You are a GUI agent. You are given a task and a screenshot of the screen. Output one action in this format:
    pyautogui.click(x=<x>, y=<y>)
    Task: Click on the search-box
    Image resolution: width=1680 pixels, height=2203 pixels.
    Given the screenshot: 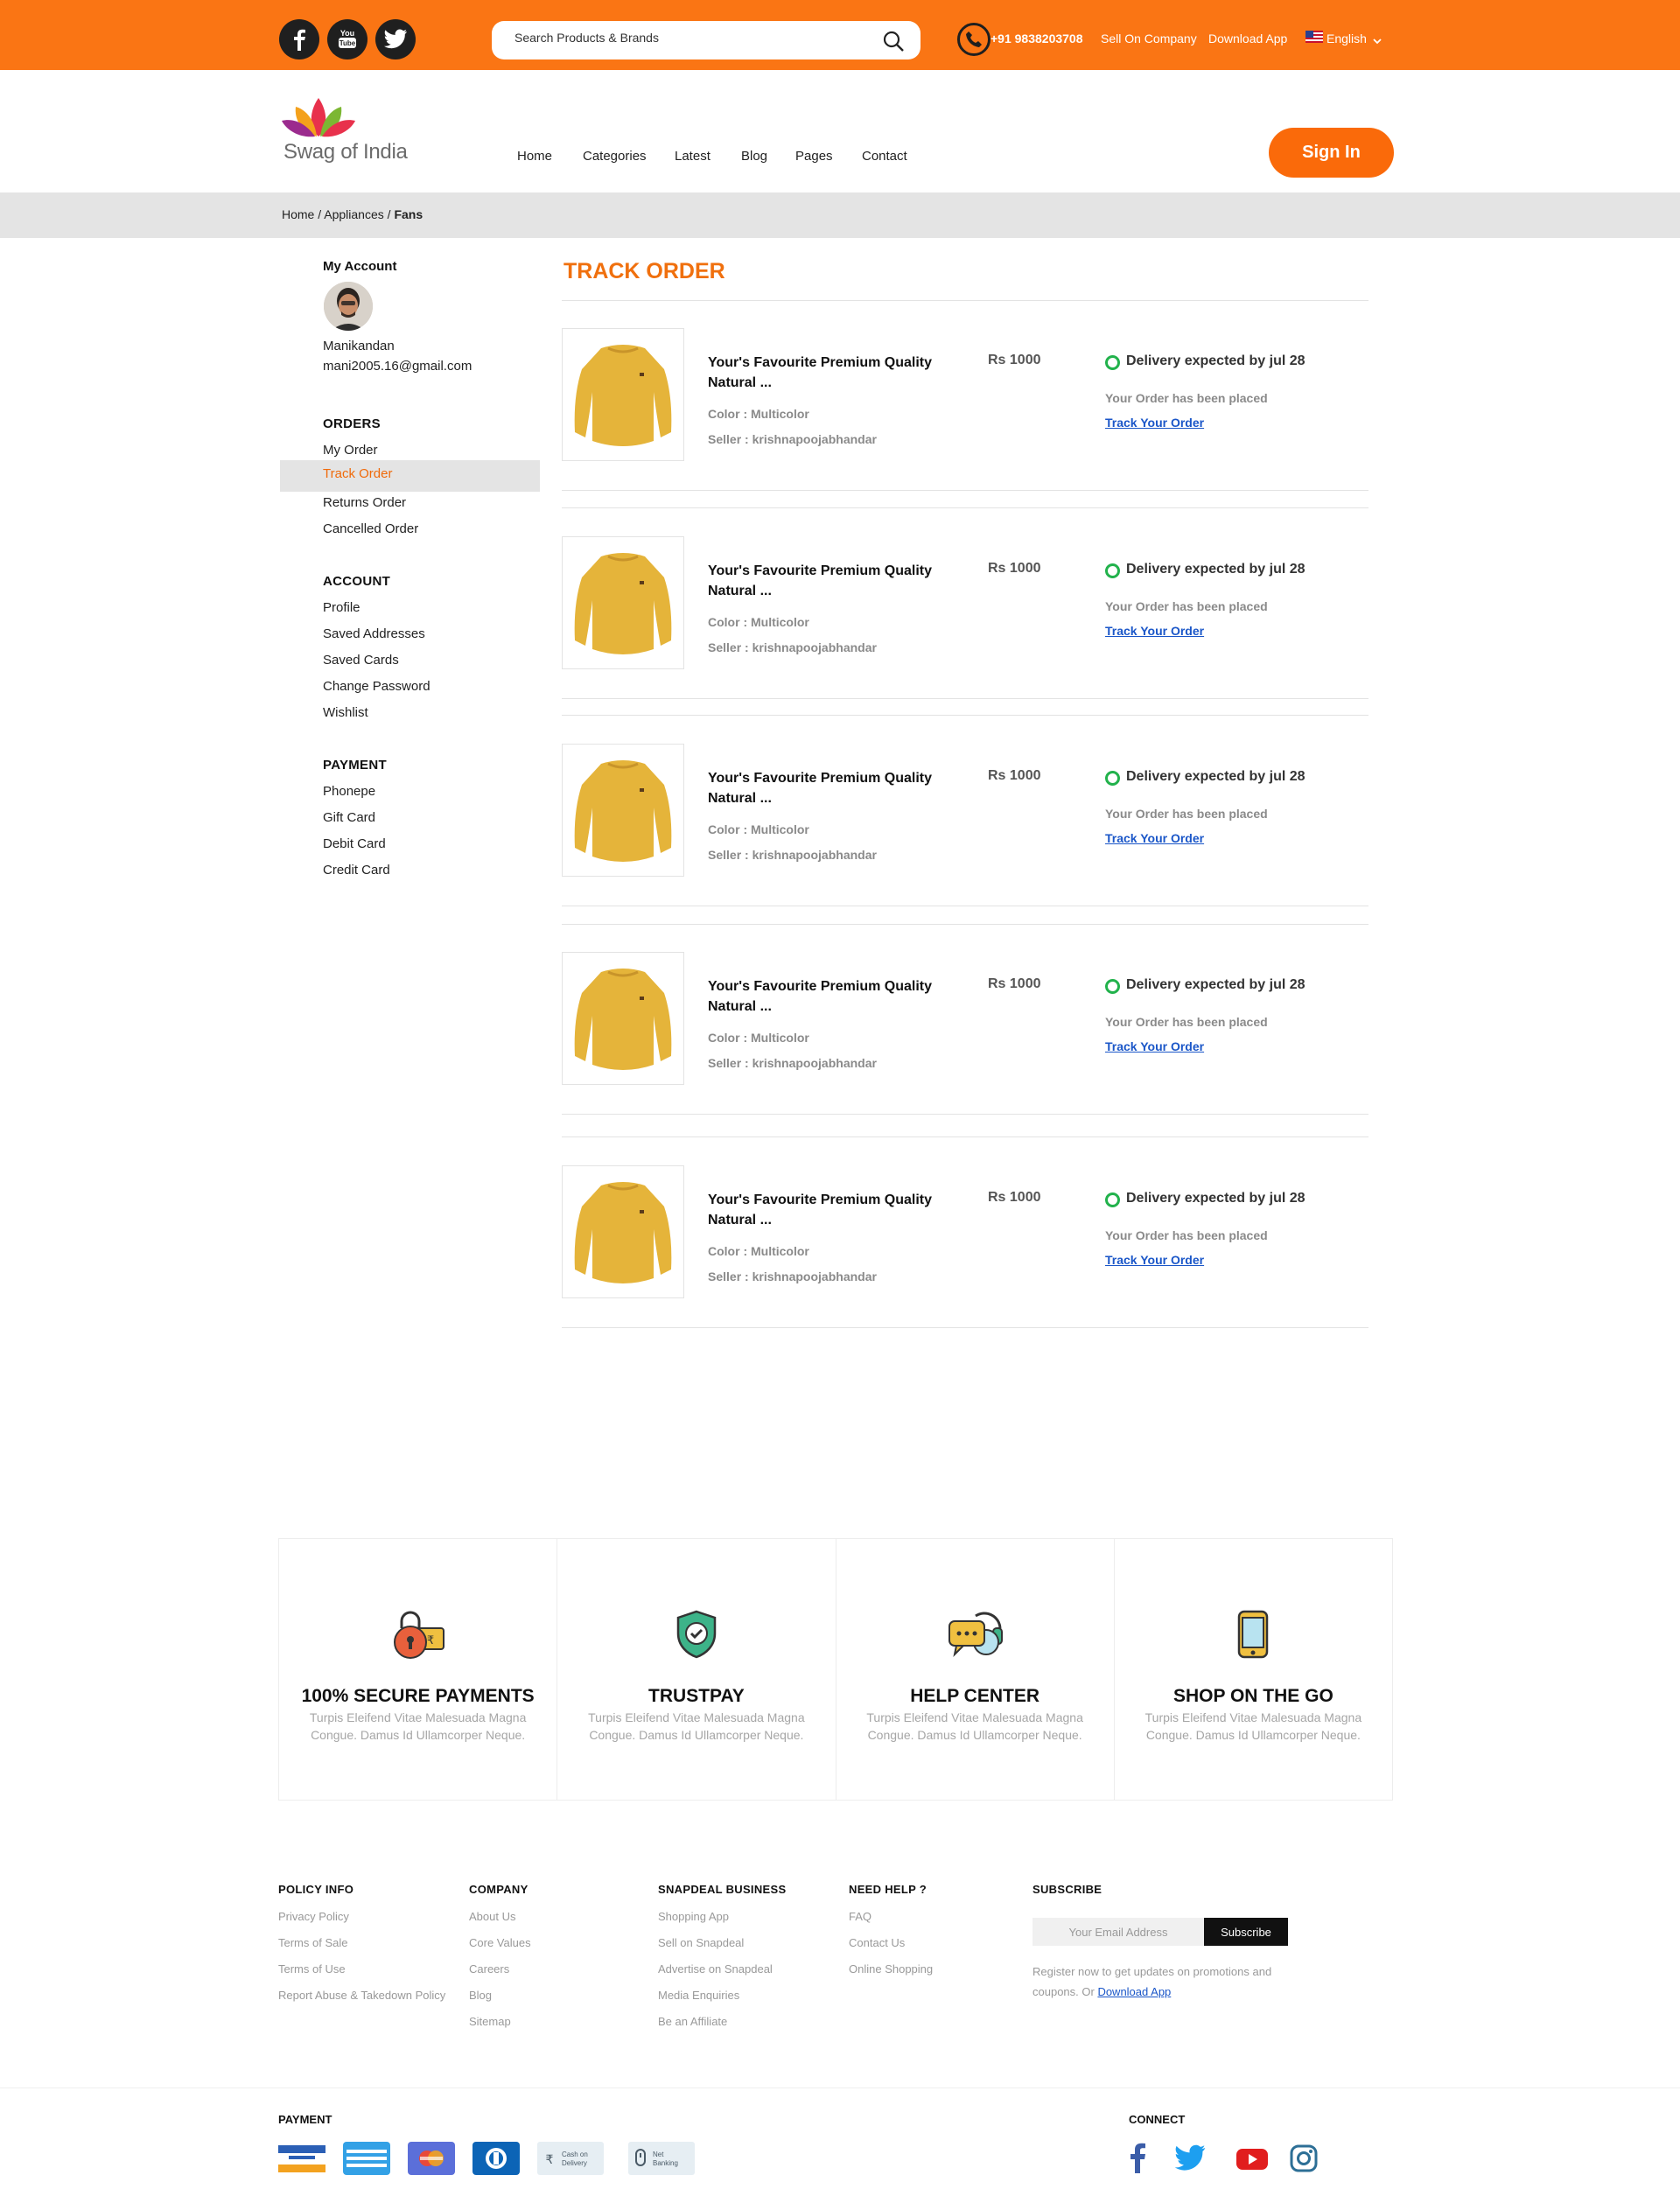 What is the action you would take?
    pyautogui.click(x=706, y=40)
    